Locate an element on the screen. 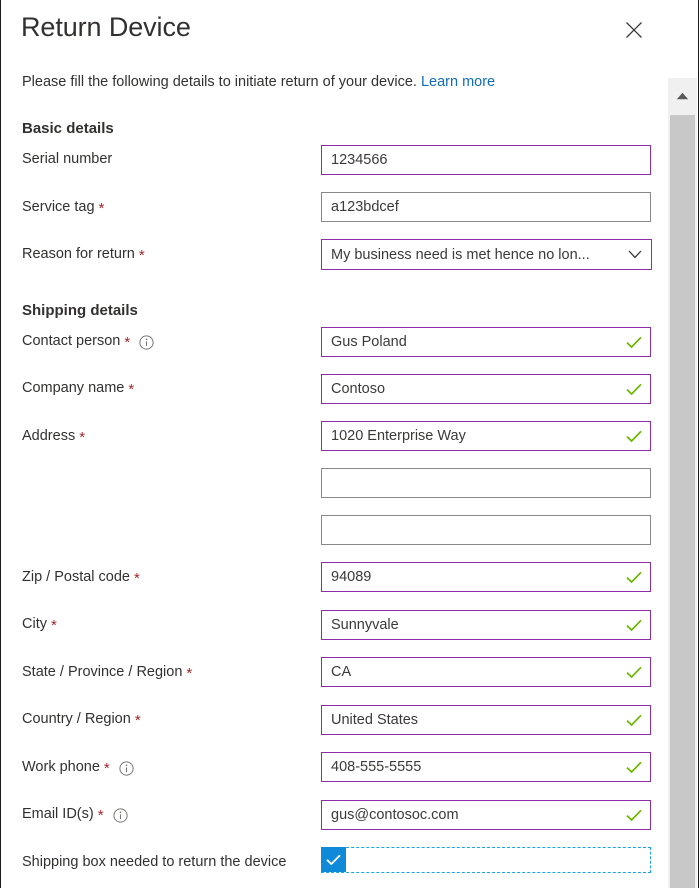 This screenshot has height=888, width=699. address-line1-value: 1020 Enterprise Way is located at coordinates (398, 436).